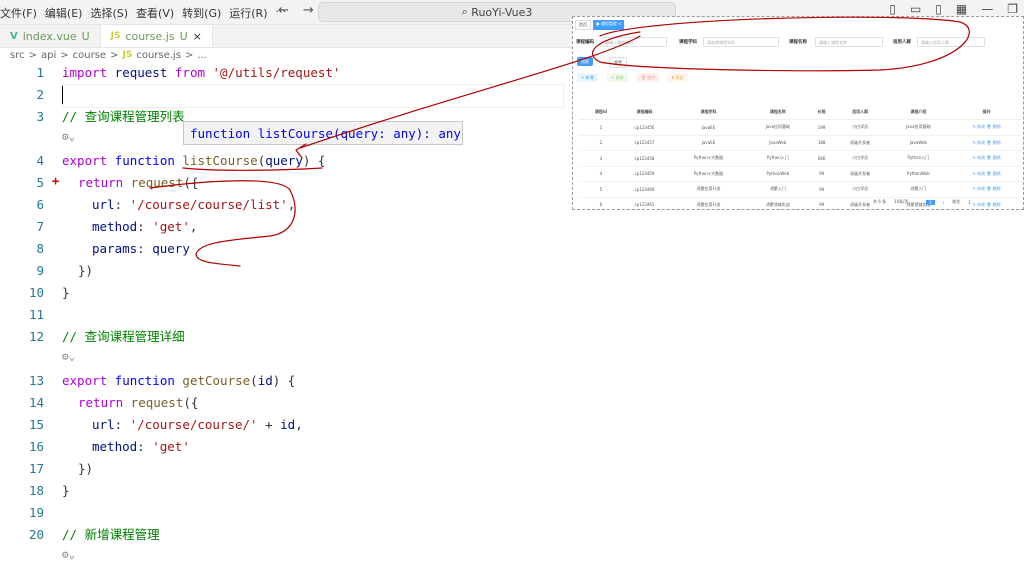 This screenshot has width=1024, height=569. Describe the element at coordinates (222, 223) in the screenshot. I see `annotation-bracket` at that location.